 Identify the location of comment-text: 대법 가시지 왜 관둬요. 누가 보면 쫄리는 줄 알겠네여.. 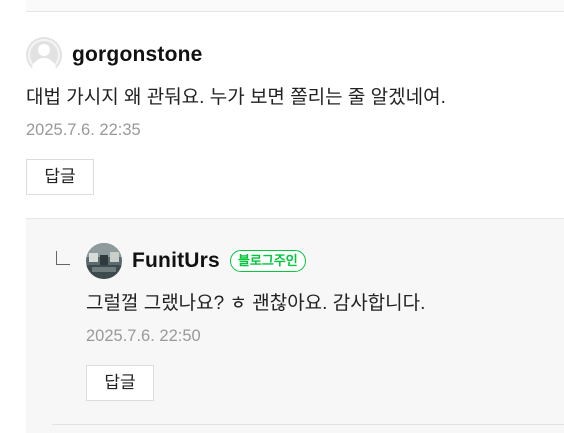
(236, 97).